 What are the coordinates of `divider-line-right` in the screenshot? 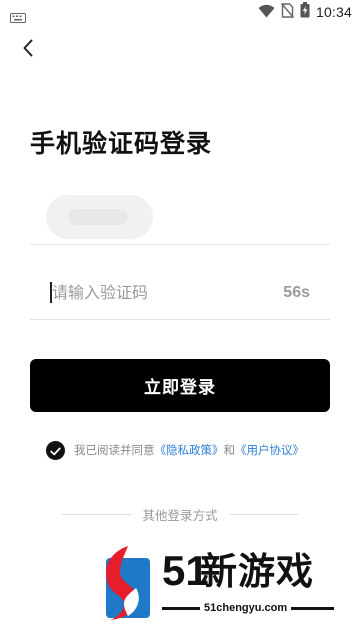 It's located at (264, 514).